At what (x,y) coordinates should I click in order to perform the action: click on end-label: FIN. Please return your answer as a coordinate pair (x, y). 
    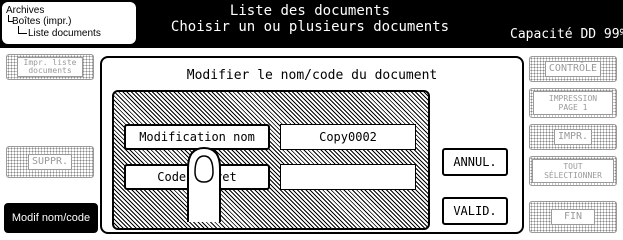
    Looking at the image, I should click on (573, 217).